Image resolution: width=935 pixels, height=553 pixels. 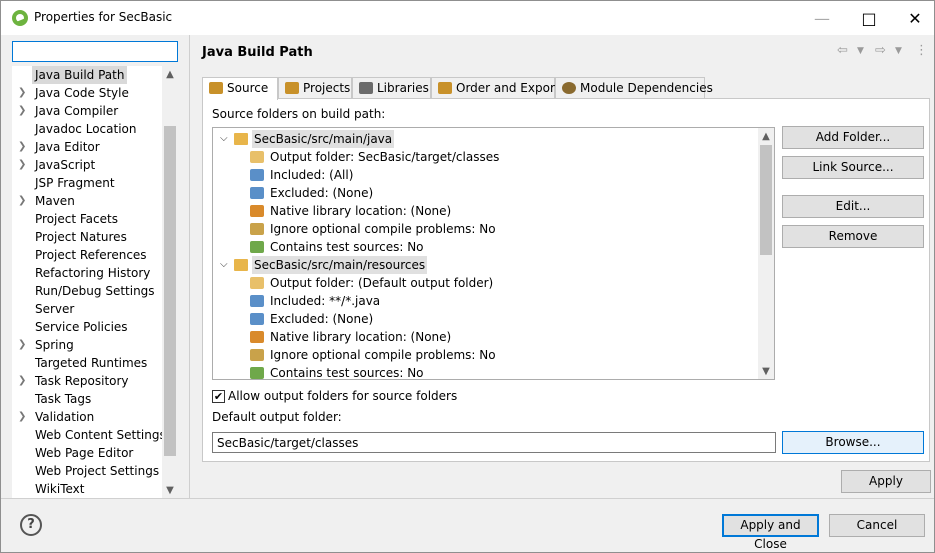 What do you see at coordinates (880, 50) in the screenshot?
I see `forward-arrow-icon: ⇨` at bounding box center [880, 50].